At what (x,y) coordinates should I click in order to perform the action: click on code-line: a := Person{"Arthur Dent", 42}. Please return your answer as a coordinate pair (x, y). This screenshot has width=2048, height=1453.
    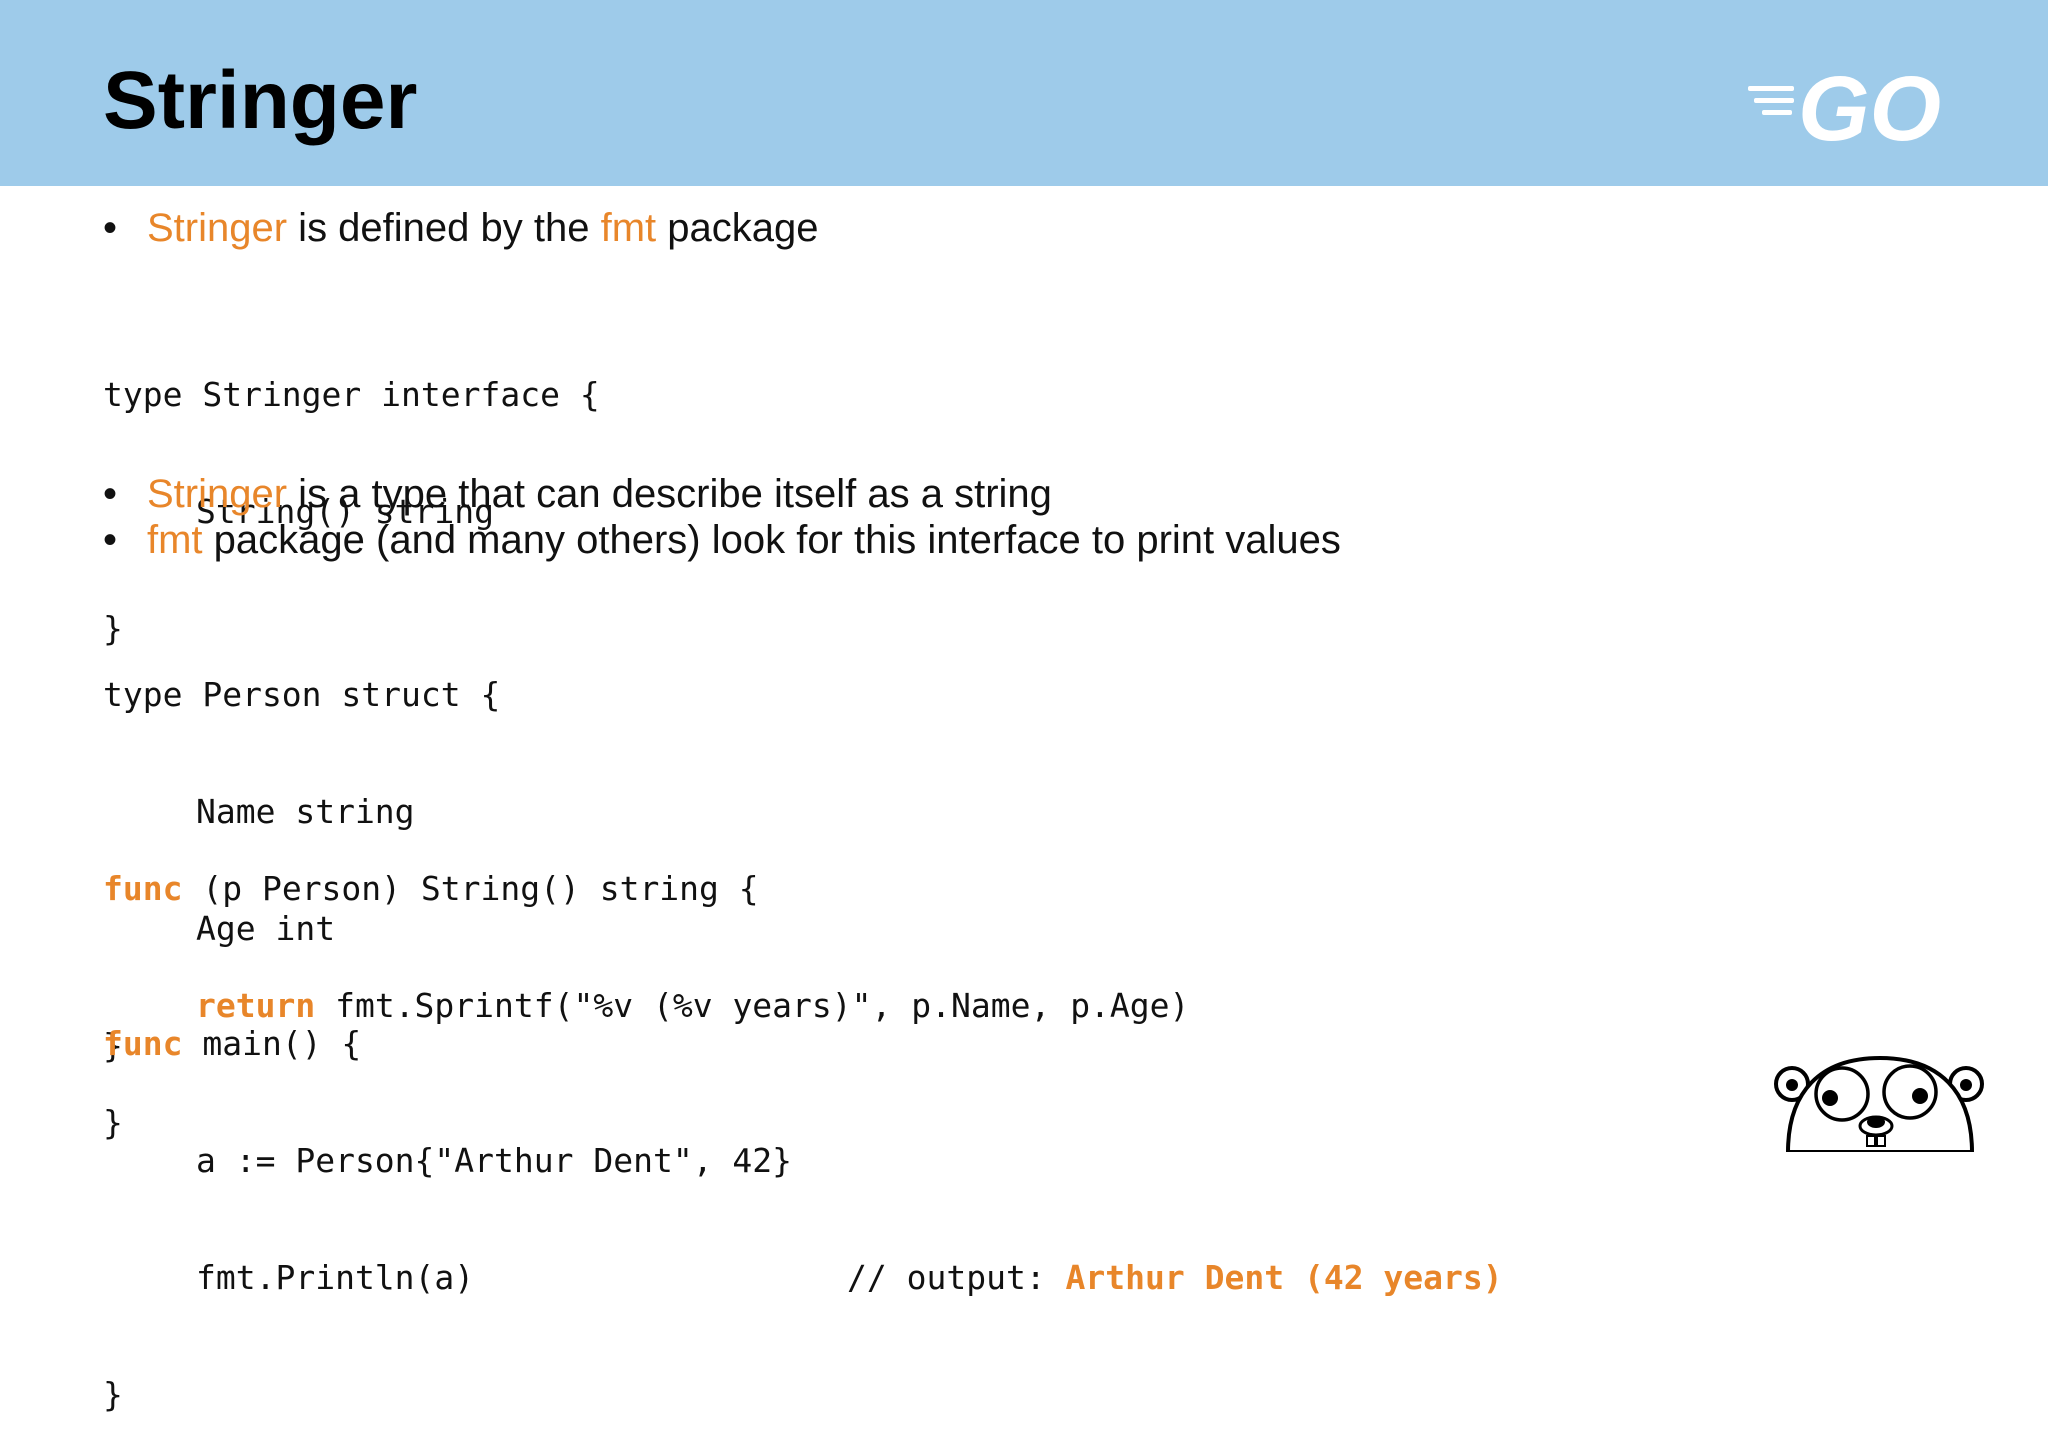
    Looking at the image, I should click on (494, 1160).